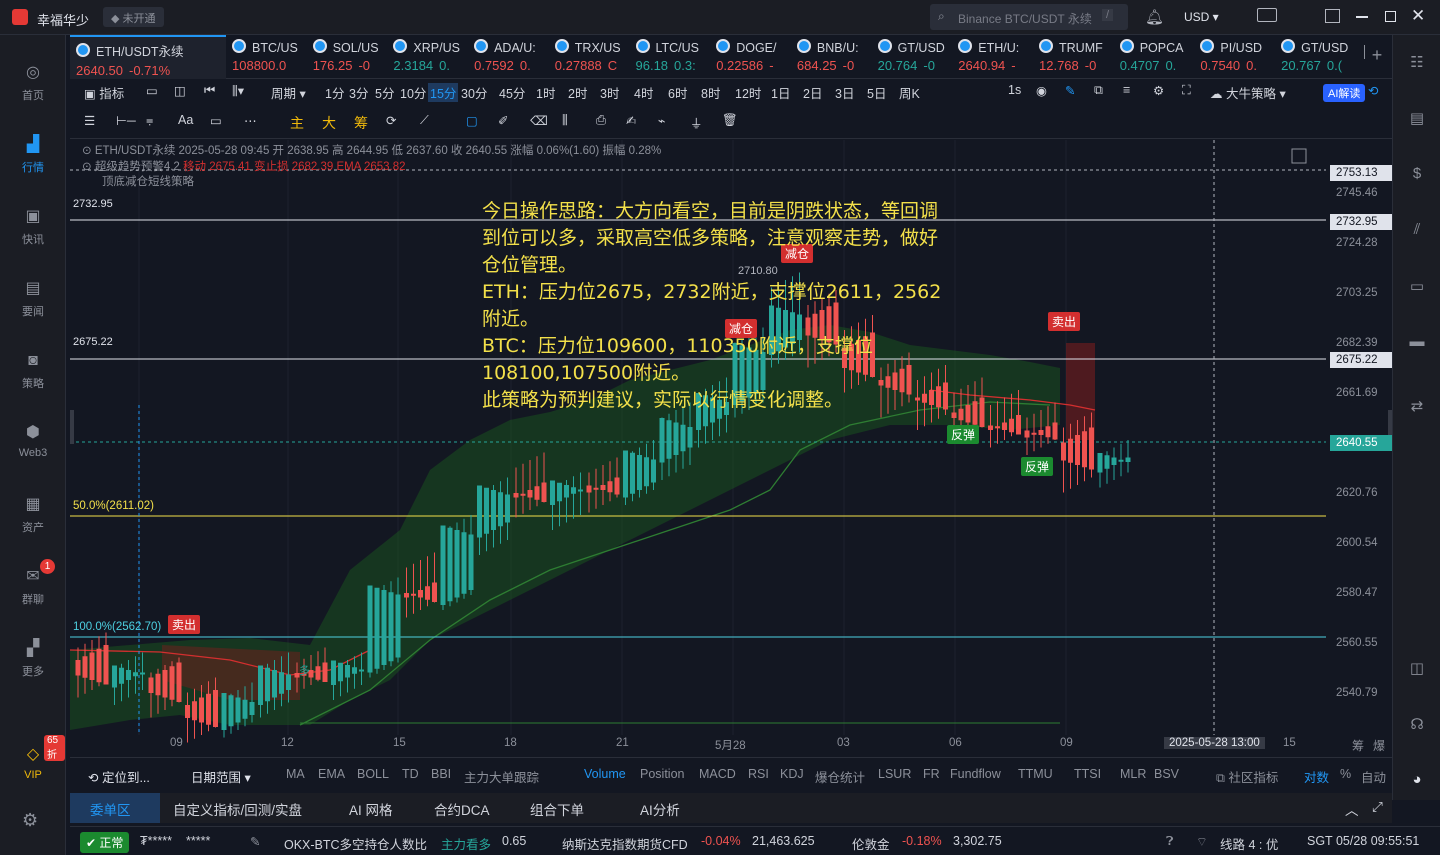 This screenshot has width=1440, height=855. Describe the element at coordinates (33, 155) in the screenshot. I see `nav-market: ▟ 行情` at that location.